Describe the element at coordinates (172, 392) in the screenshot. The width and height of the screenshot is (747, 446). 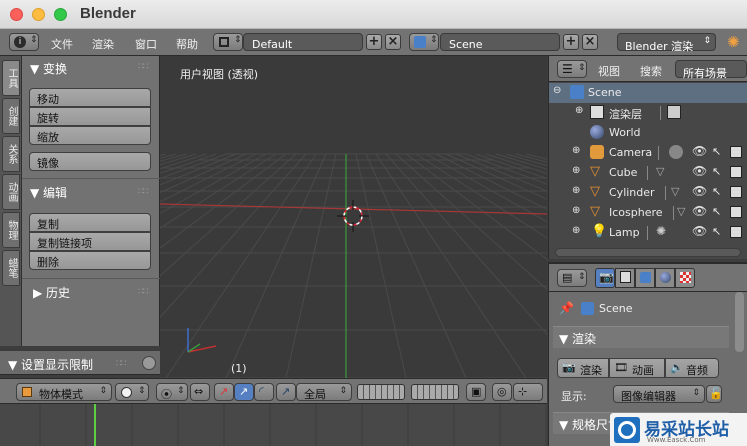
I see `pivot-point-select: ⦿ ⇕` at that location.